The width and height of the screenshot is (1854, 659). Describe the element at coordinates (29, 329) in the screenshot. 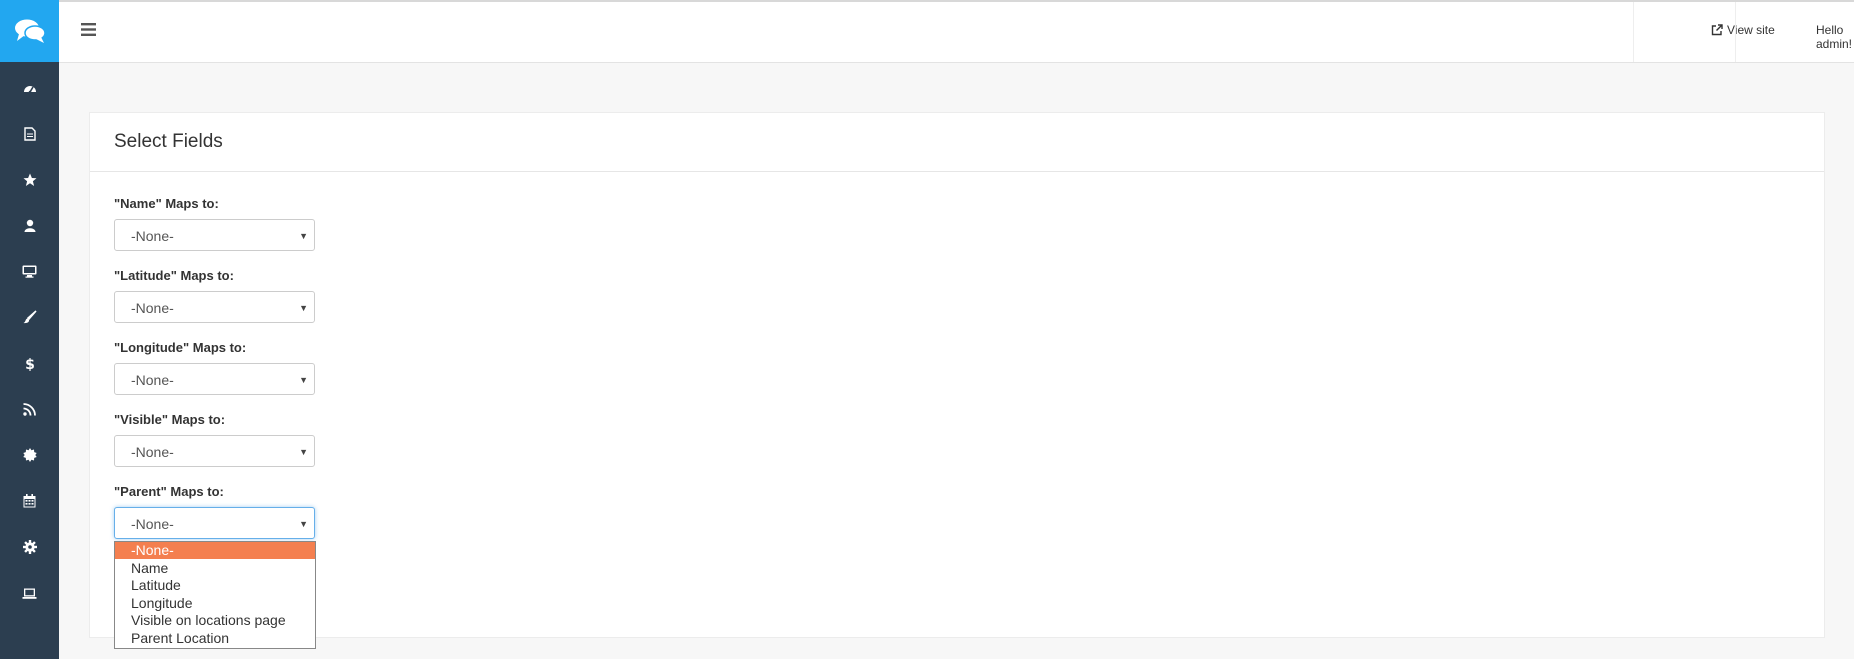

I see `sidebar: $` at that location.